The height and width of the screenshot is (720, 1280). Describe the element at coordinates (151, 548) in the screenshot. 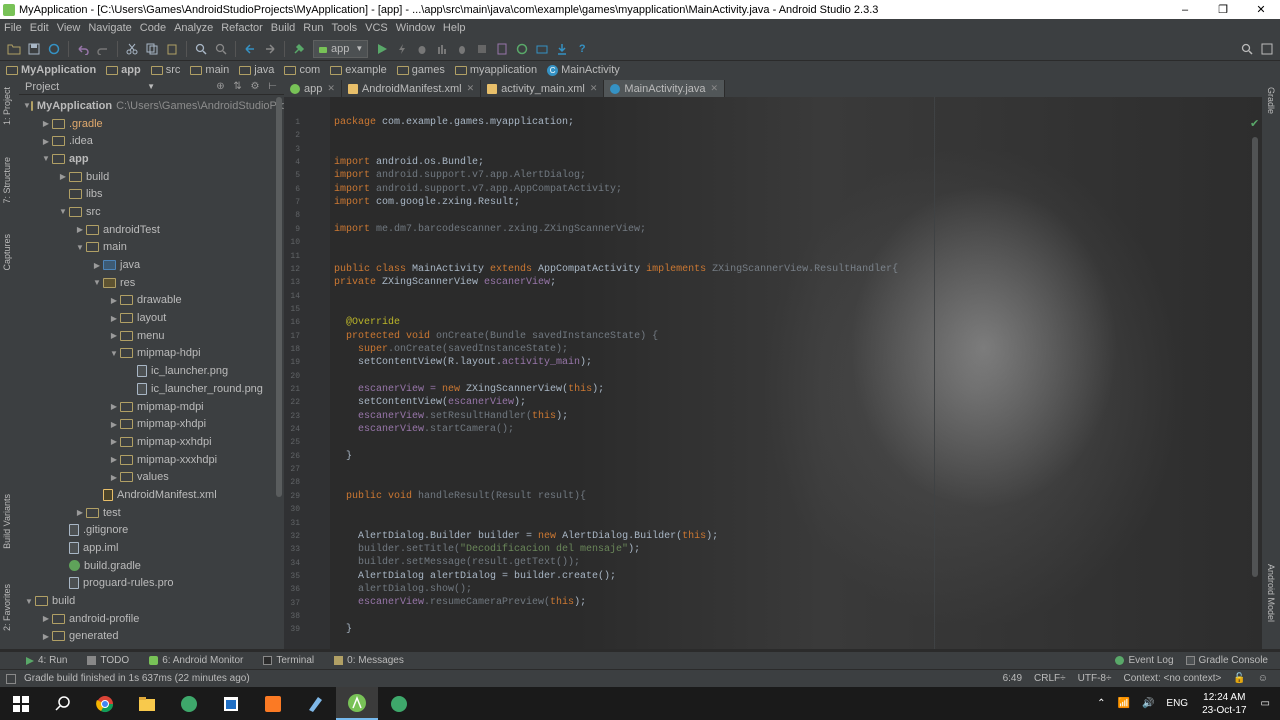

I see `tree-item: app.iml` at that location.